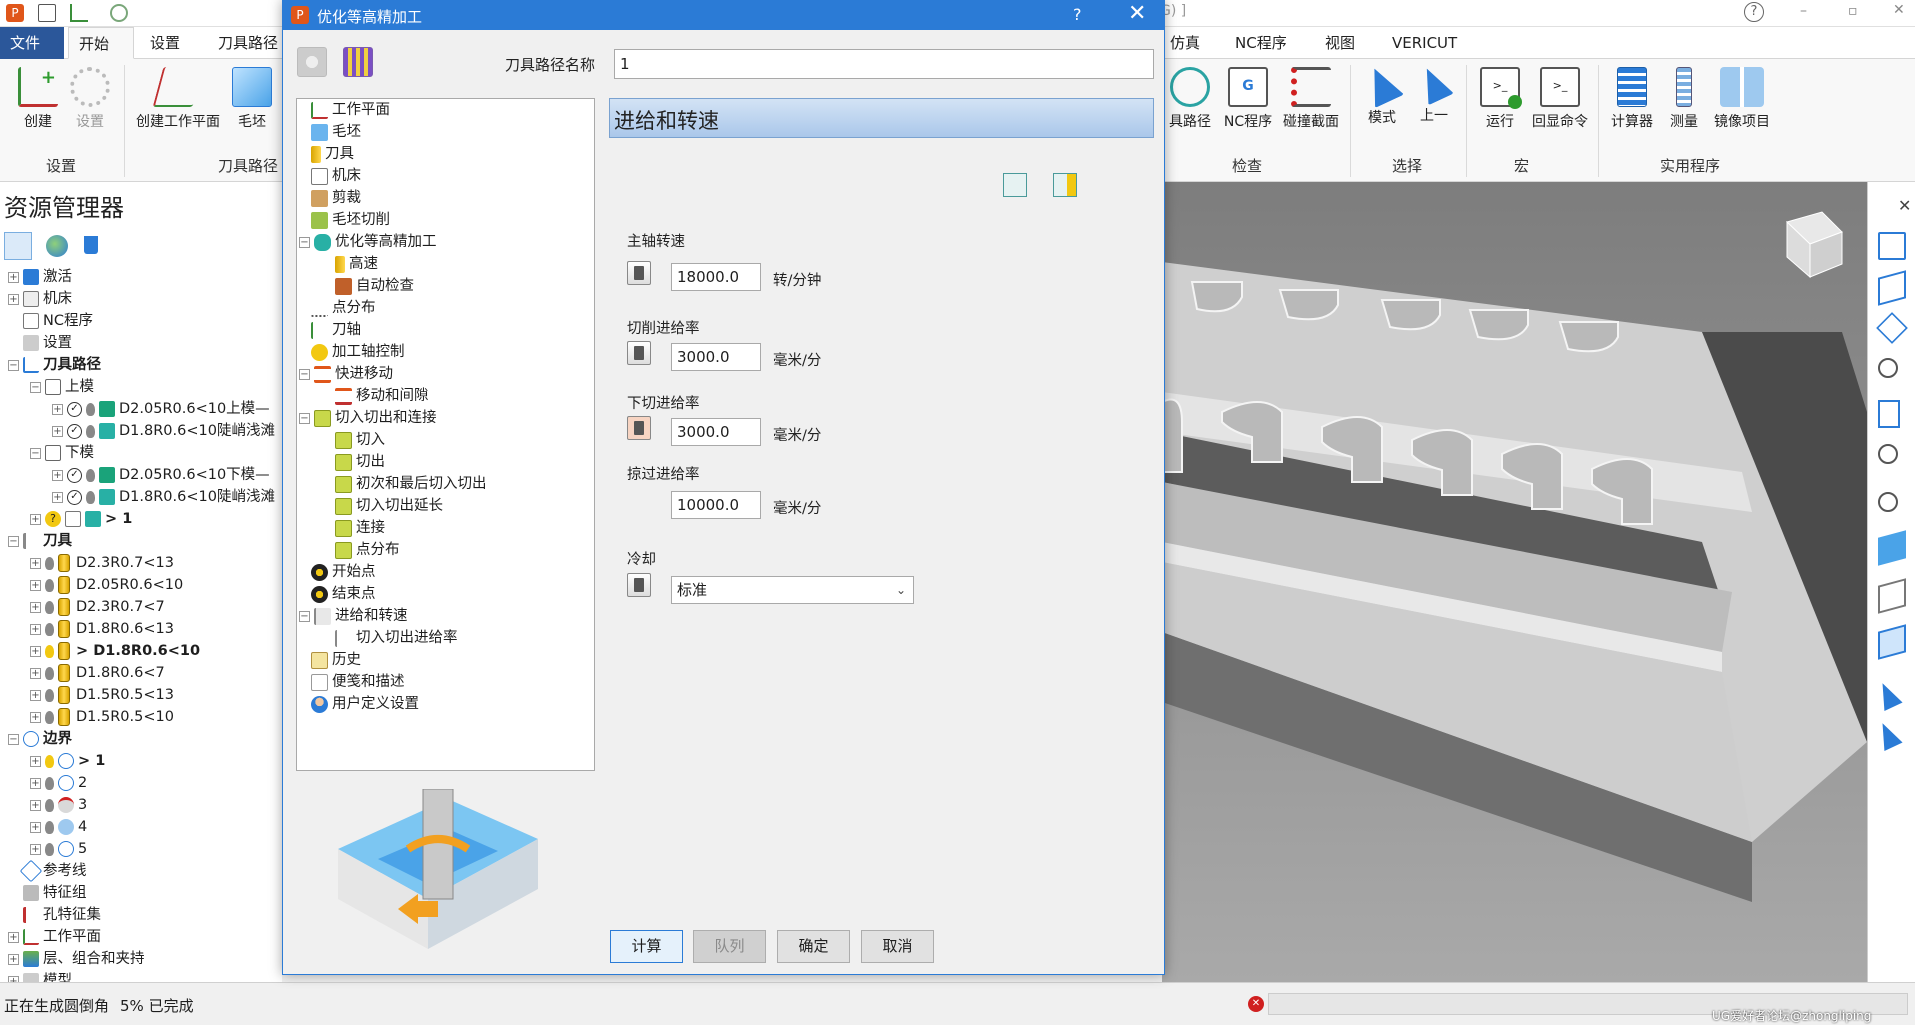  Describe the element at coordinates (54, 365) in the screenshot. I see `explorer-item-toolpaths: − 刀具路径` at that location.